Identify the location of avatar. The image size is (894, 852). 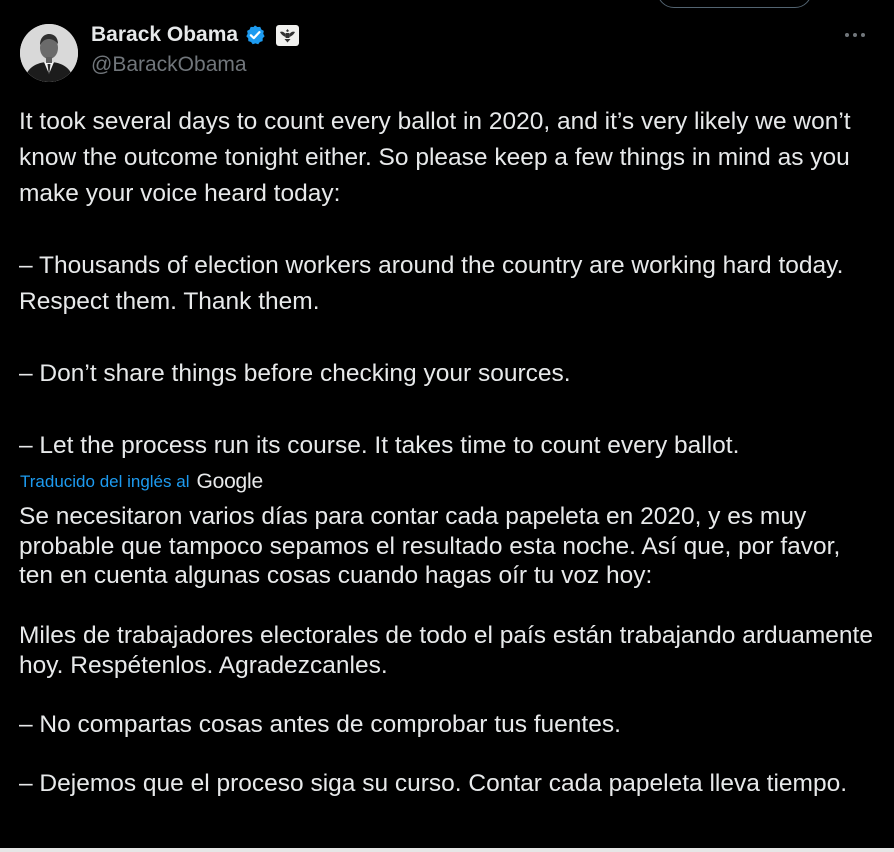
(49, 53).